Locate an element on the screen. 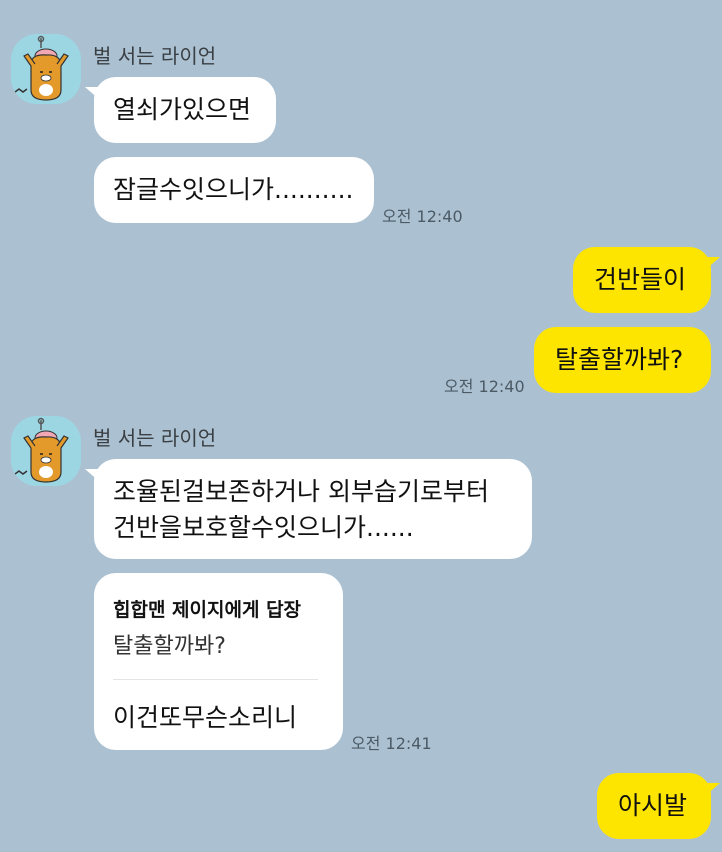  message-bubble: 열쇠가있으면 is located at coordinates (180, 110).